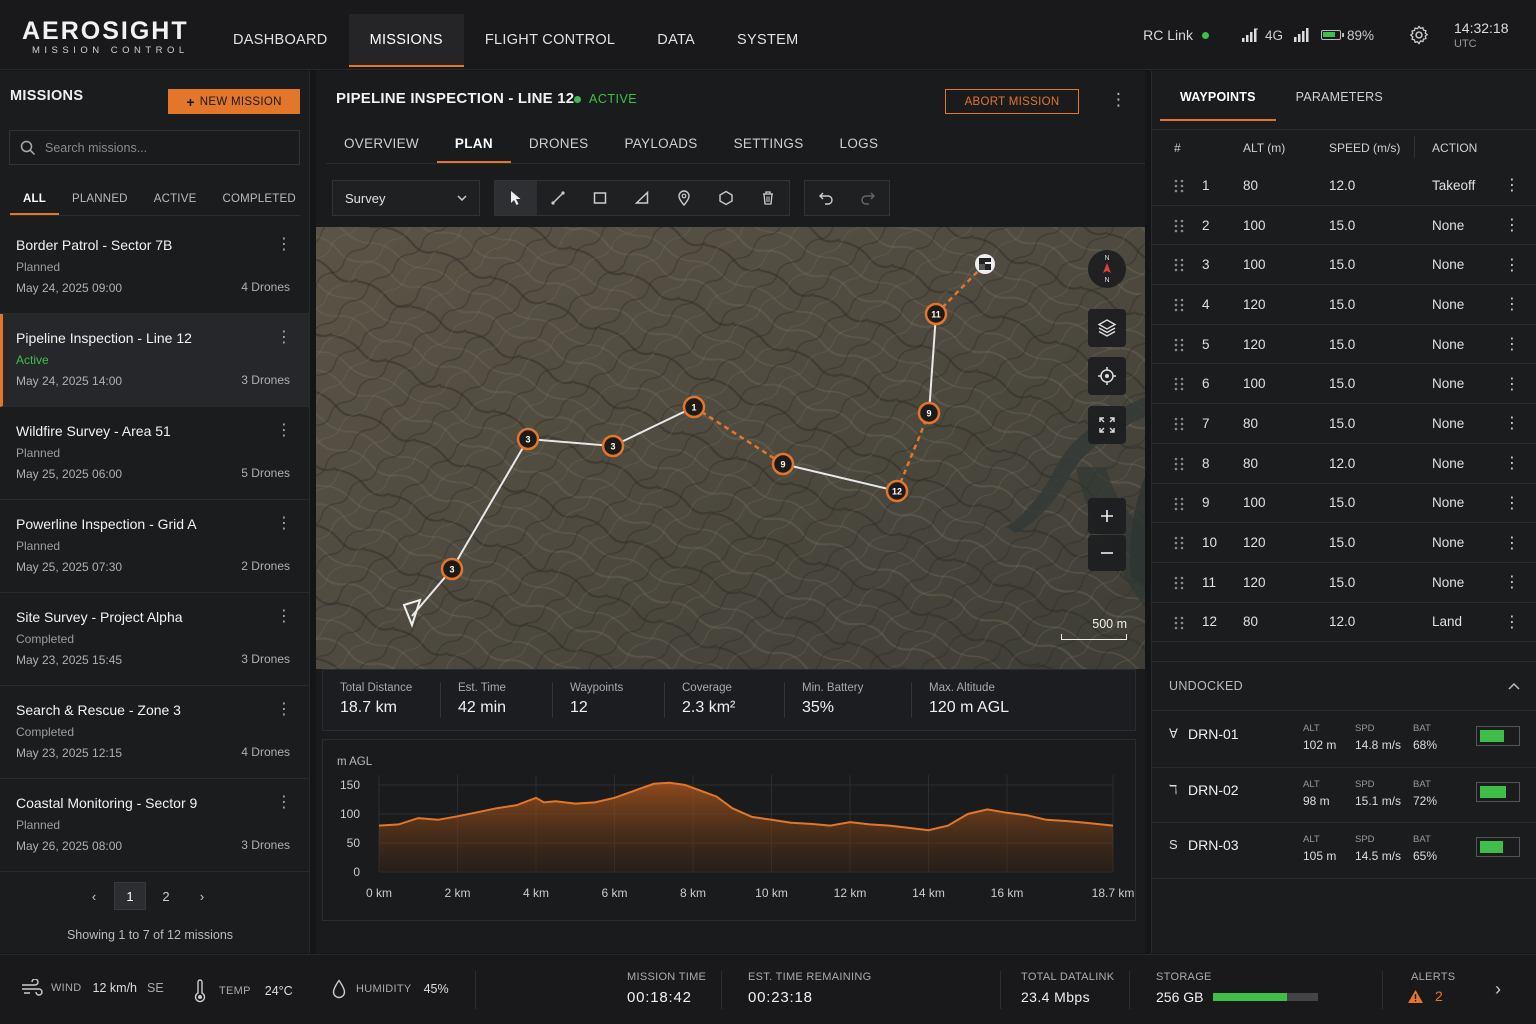 The height and width of the screenshot is (1024, 1536). What do you see at coordinates (1107, 269) in the screenshot?
I see `compass-button: N N` at bounding box center [1107, 269].